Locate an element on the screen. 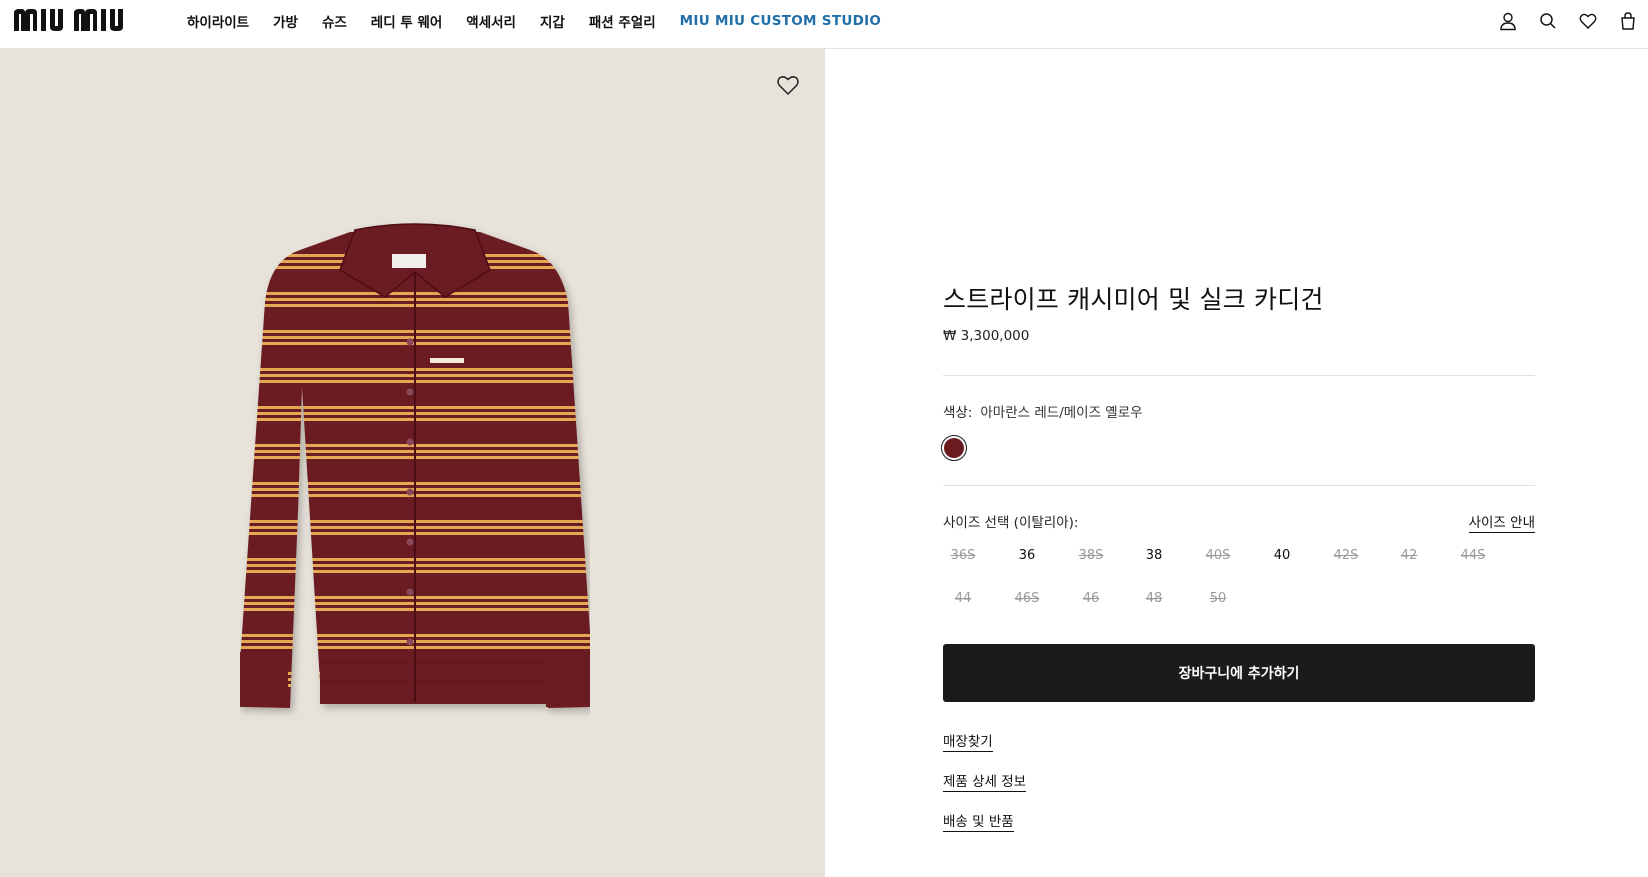 The image size is (1648, 877). nav-fashion-jewelry: 패션 주얼리 is located at coordinates (622, 21).